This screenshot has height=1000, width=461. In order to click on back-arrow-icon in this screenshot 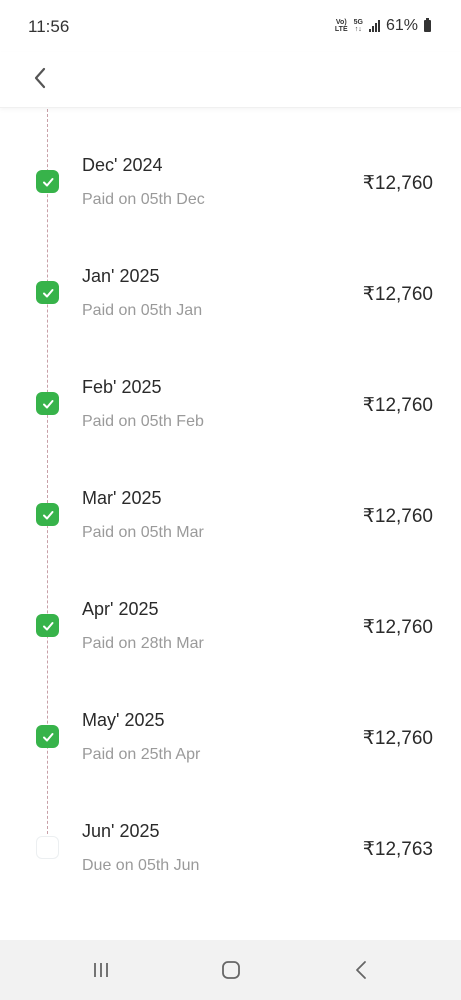, I will do `click(40, 78)`.